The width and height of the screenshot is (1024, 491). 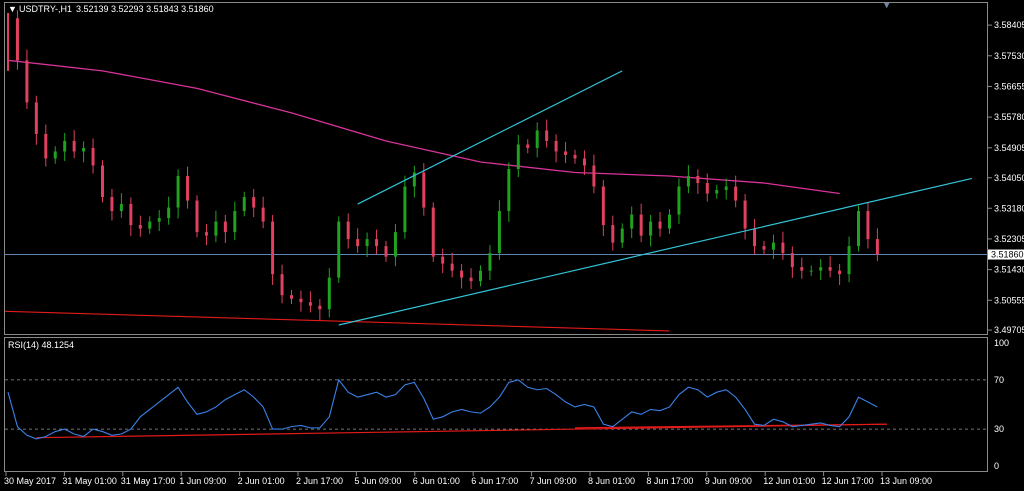 What do you see at coordinates (1009, 117) in the screenshot?
I see `price-tick-label: 3.55780` at bounding box center [1009, 117].